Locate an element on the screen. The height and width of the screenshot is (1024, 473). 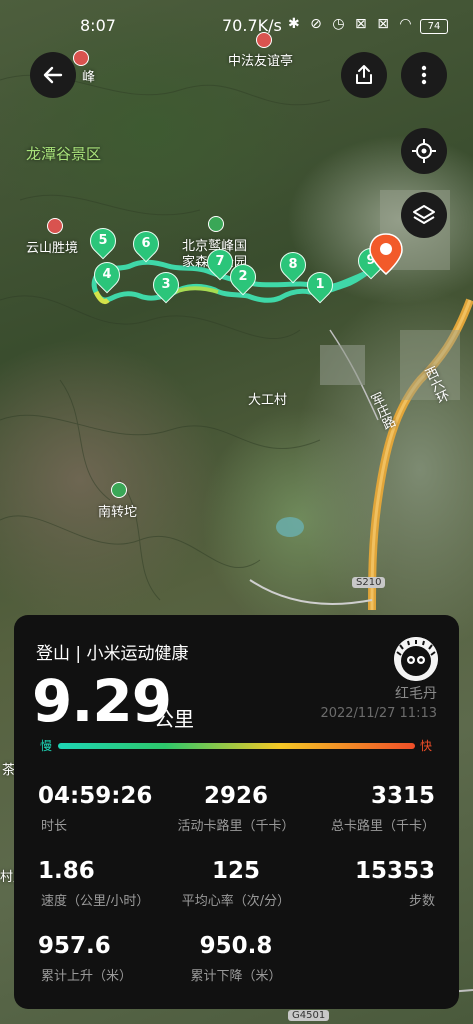
layers-button is located at coordinates (424, 215).